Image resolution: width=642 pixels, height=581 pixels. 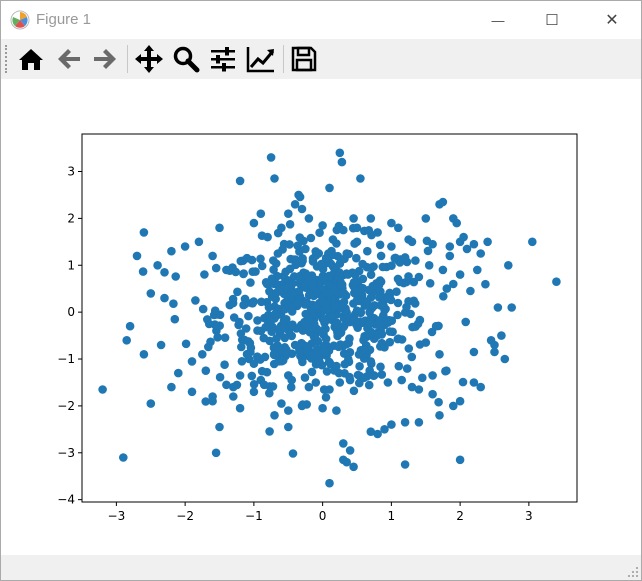 I want to click on x-tick-label: −1, so click(x=254, y=516).